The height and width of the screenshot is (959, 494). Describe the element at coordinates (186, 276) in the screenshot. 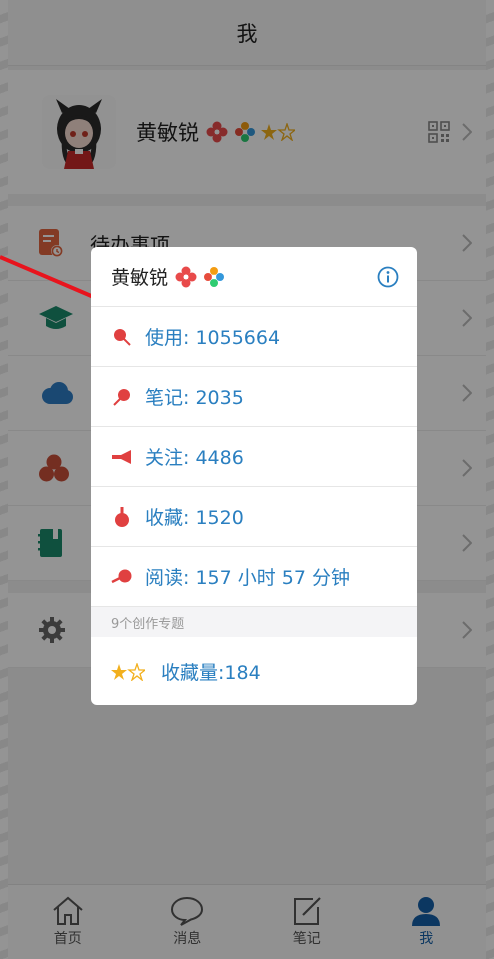

I see `red-flower-badge-icon` at that location.